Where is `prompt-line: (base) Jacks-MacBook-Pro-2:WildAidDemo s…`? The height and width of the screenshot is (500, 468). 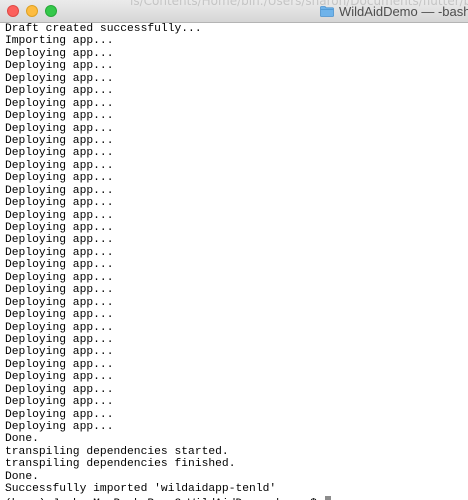 prompt-line: (base) Jacks-MacBook-Pro-2:WildAidDemo s… is located at coordinates (236, 497).